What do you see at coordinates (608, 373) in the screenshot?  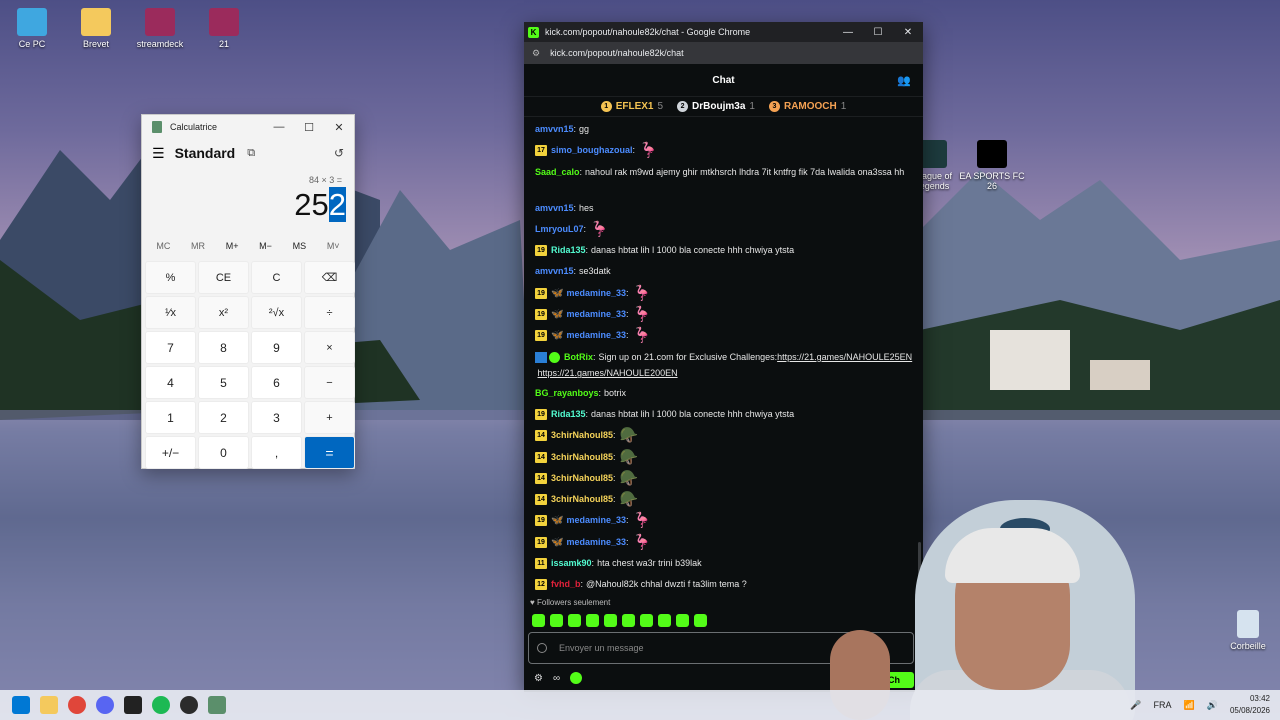 I see `chat-link: https://21.games/NAHOULE200EN` at bounding box center [608, 373].